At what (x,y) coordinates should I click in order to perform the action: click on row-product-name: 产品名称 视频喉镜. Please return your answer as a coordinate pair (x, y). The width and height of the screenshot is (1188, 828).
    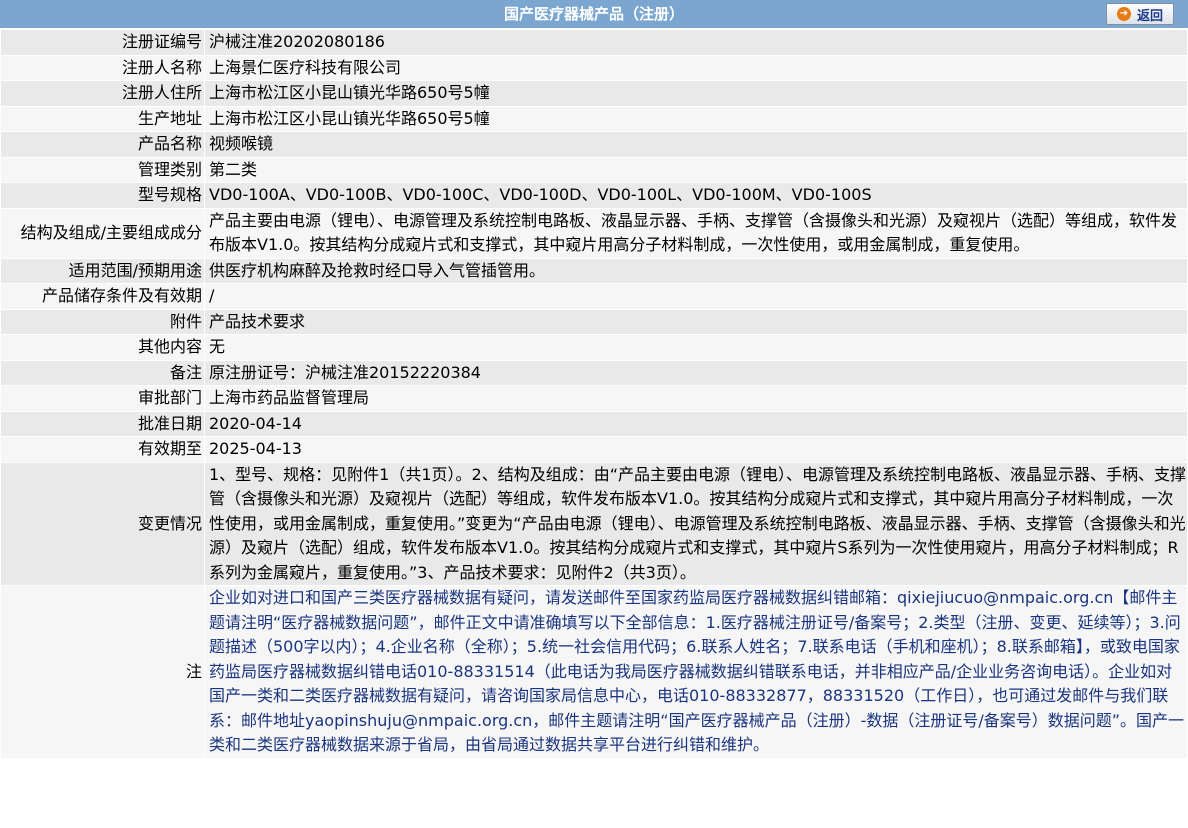
    Looking at the image, I should click on (594, 144).